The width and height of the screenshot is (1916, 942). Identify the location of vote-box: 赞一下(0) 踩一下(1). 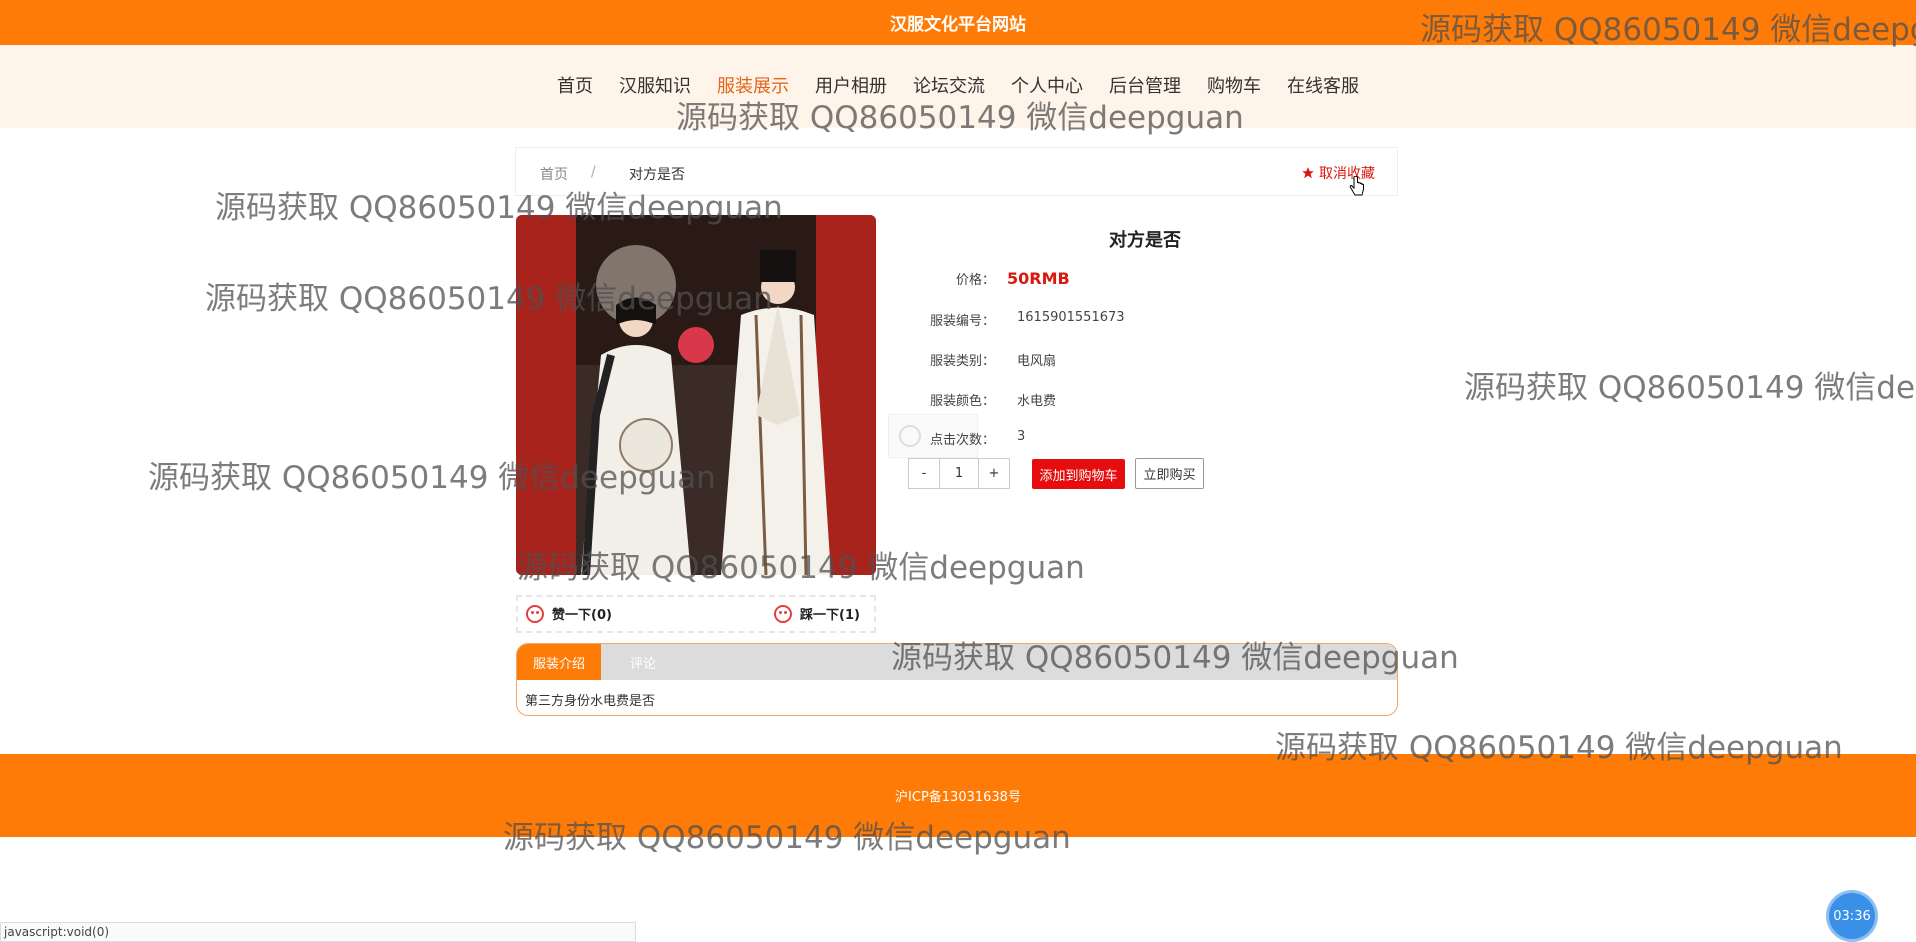
(696, 614).